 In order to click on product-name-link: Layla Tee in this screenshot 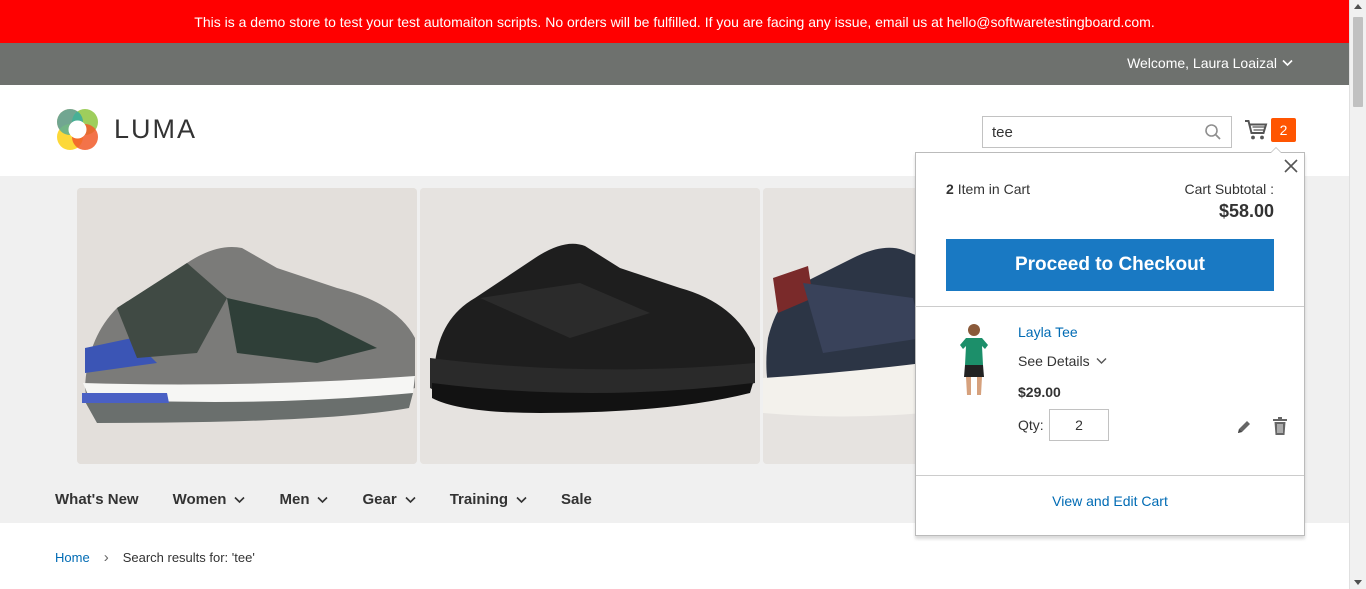, I will do `click(1048, 332)`.